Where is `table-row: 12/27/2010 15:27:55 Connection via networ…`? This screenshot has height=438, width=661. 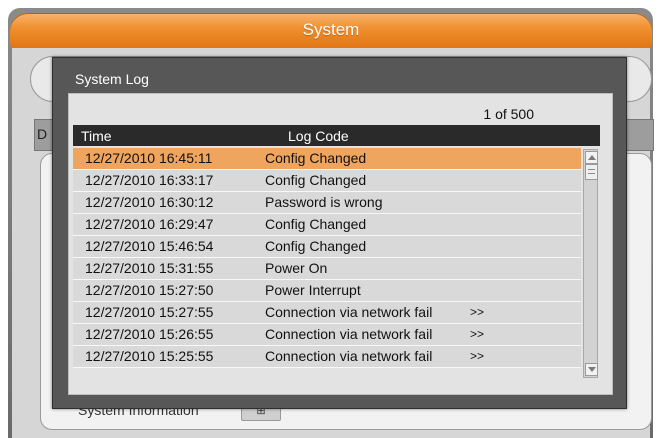
table-row: 12/27/2010 15:27:55 Connection via networ… is located at coordinates (327, 313).